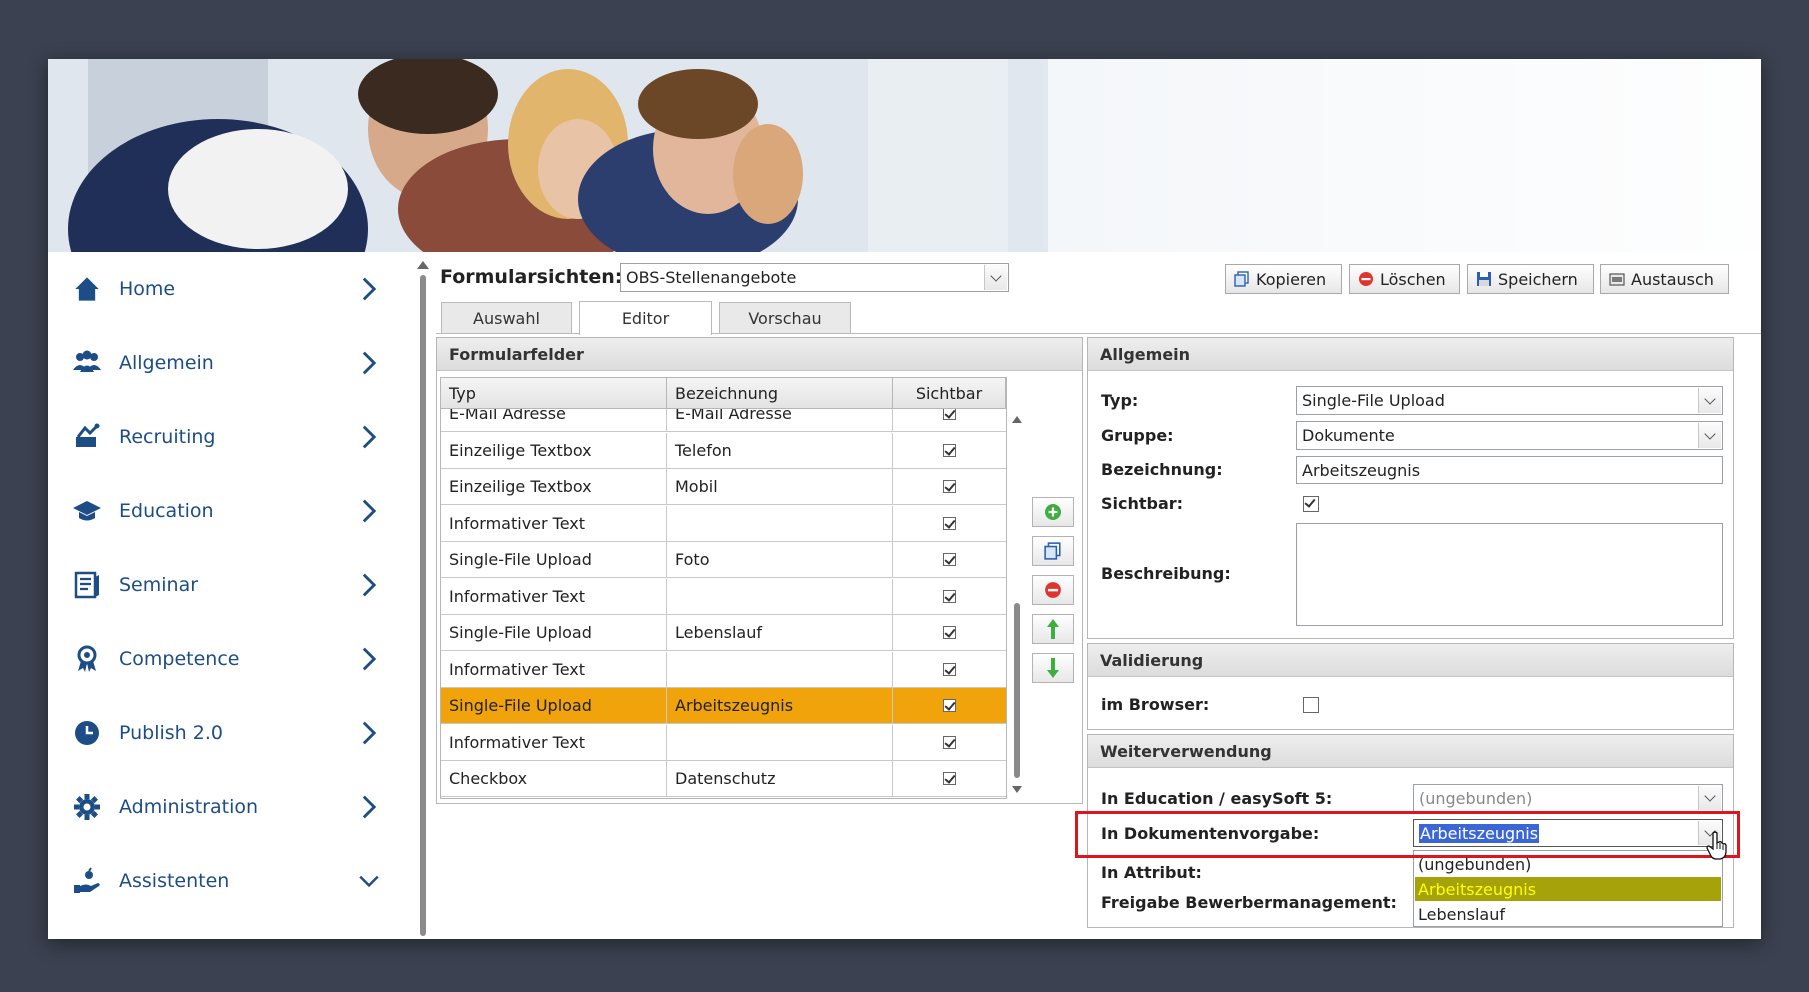  Describe the element at coordinates (780, 559) in the screenshot. I see `cell-name: Foto` at that location.